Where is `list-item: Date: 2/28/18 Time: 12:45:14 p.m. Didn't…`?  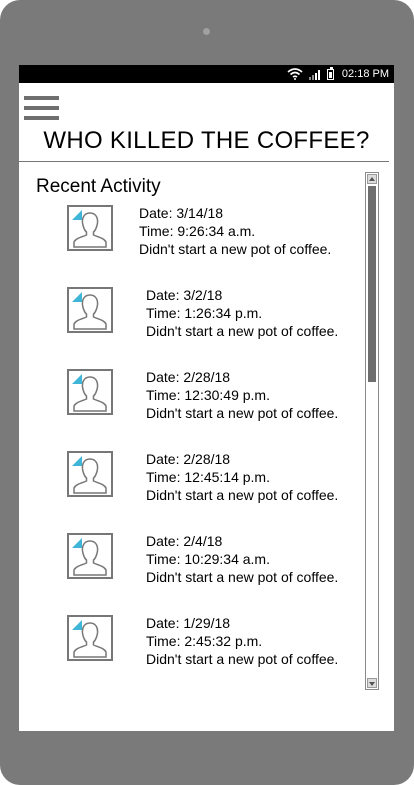
list-item: Date: 2/28/18 Time: 12:45:14 p.m. Didn't… is located at coordinates (191, 481).